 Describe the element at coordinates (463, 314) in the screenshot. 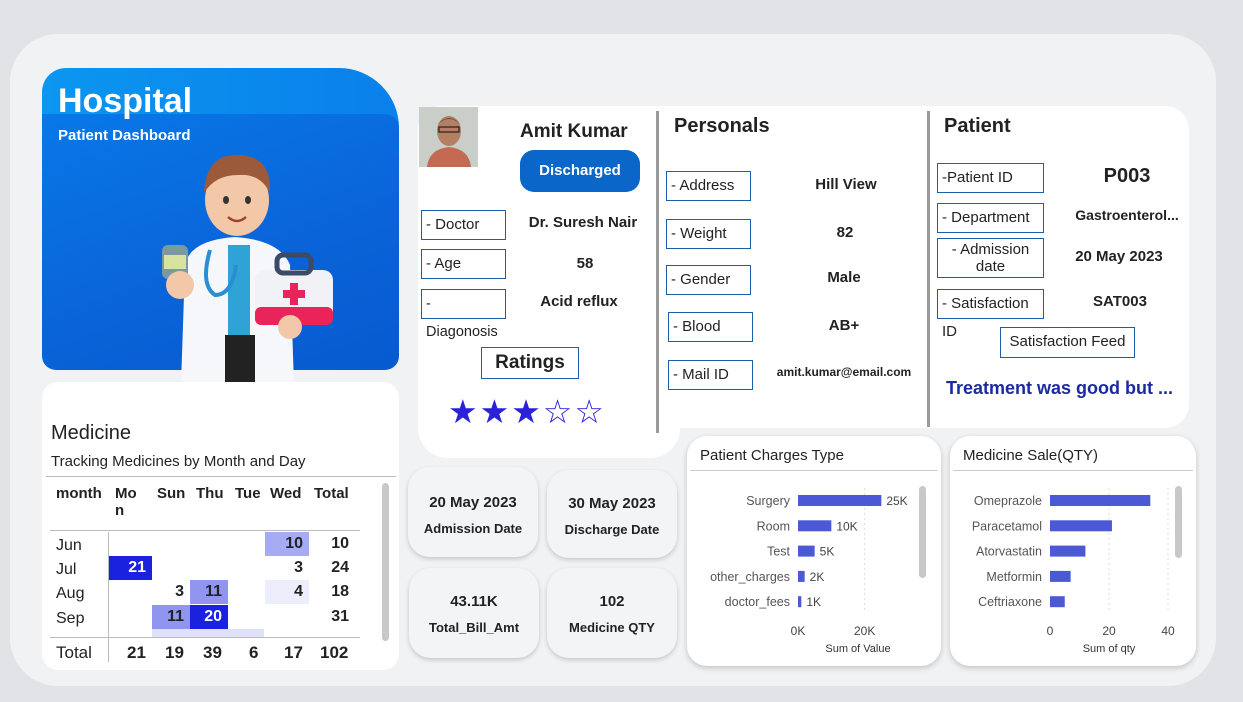

I see `diagnosis-label: - Diagonosis` at that location.